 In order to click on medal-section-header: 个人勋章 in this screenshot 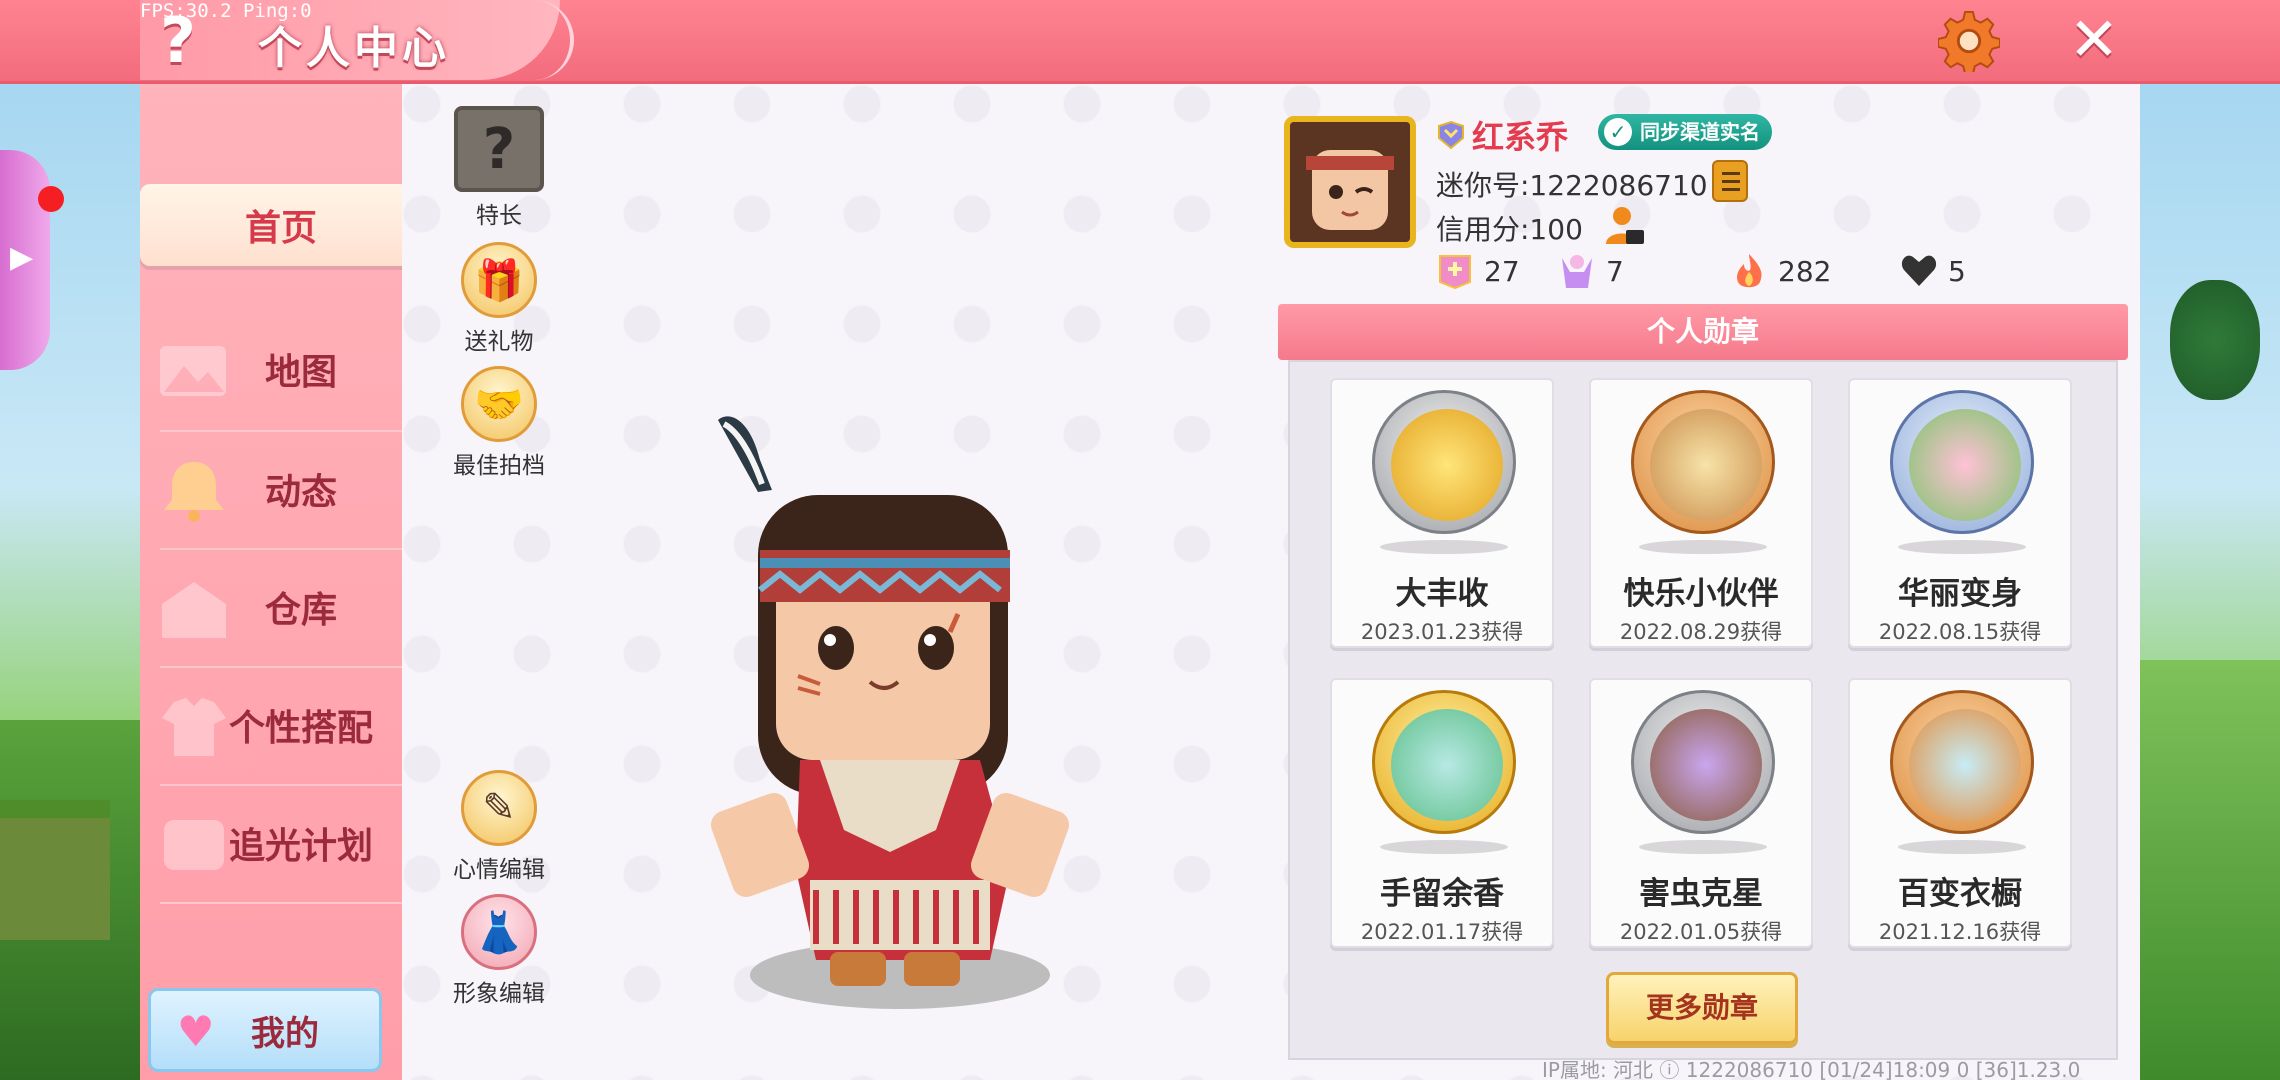, I will do `click(1703, 332)`.